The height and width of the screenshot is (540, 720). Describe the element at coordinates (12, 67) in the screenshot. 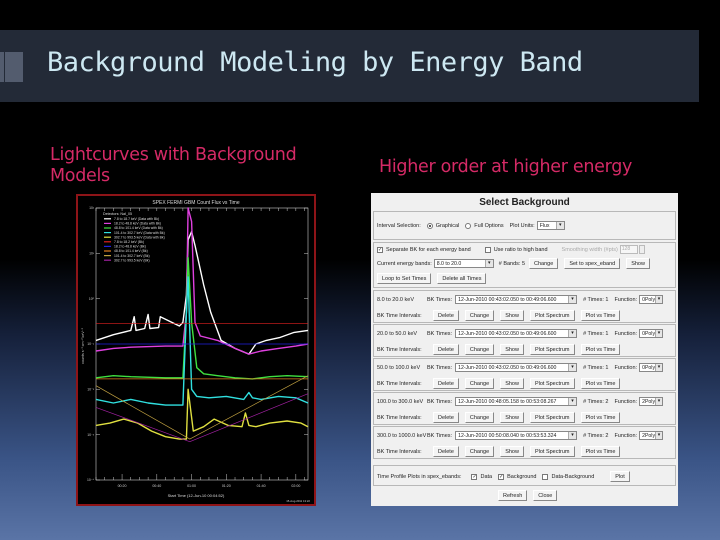

I see `title-decoration` at that location.